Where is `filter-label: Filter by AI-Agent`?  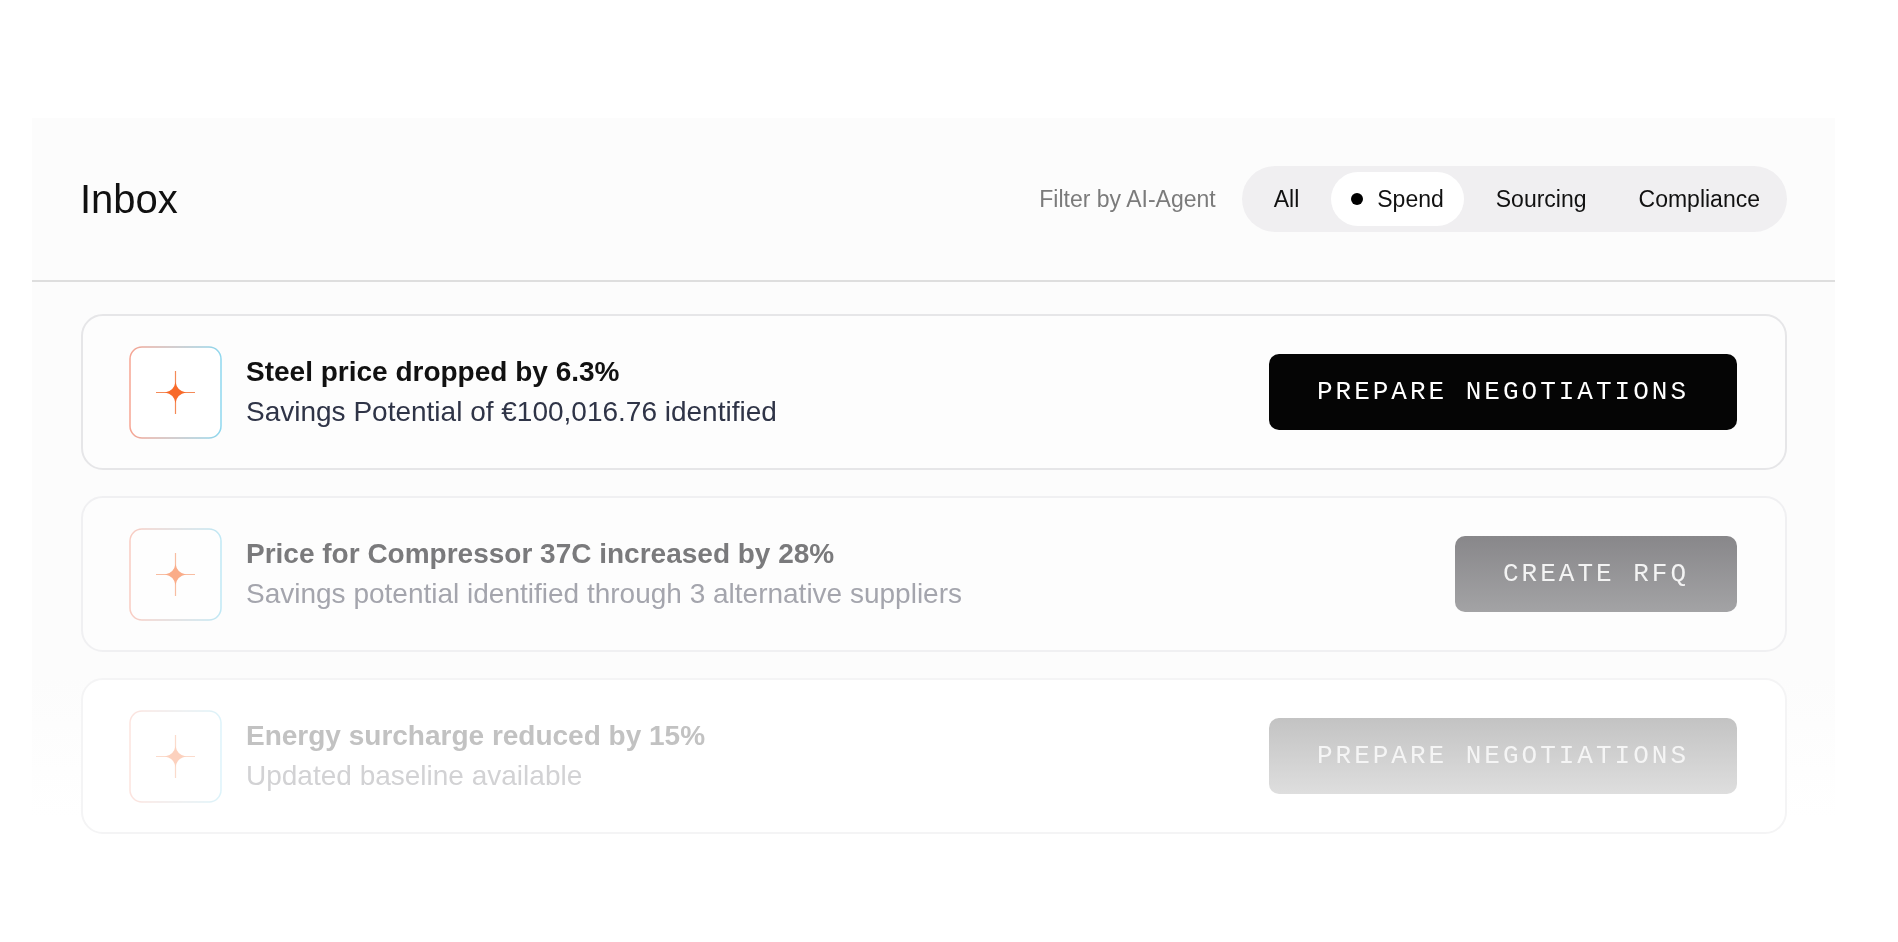 filter-label: Filter by AI-Agent is located at coordinates (1127, 199).